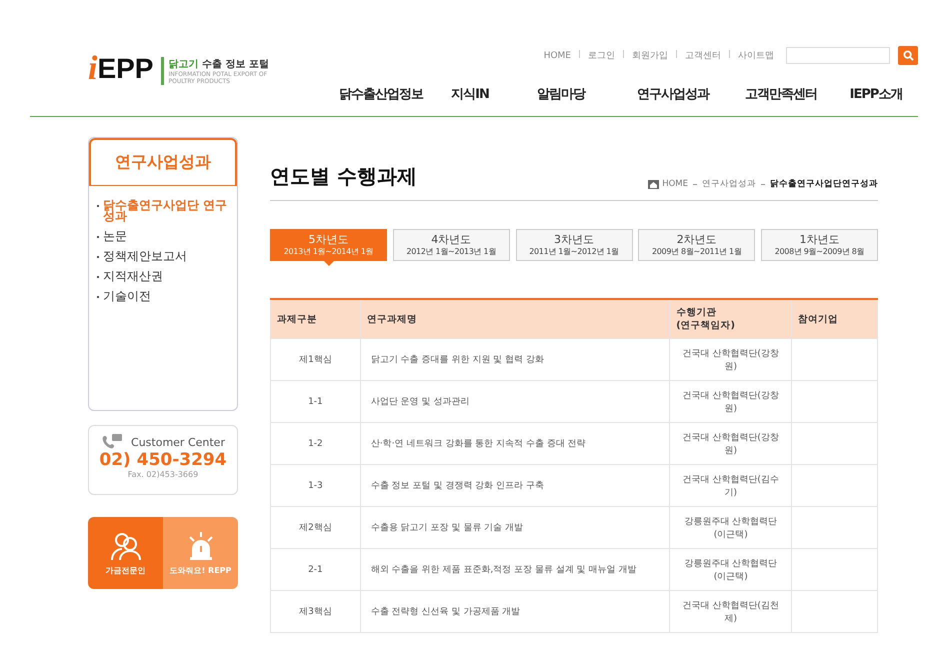  Describe the element at coordinates (315, 485) in the screenshot. I see `table-cell: 1-3` at that location.